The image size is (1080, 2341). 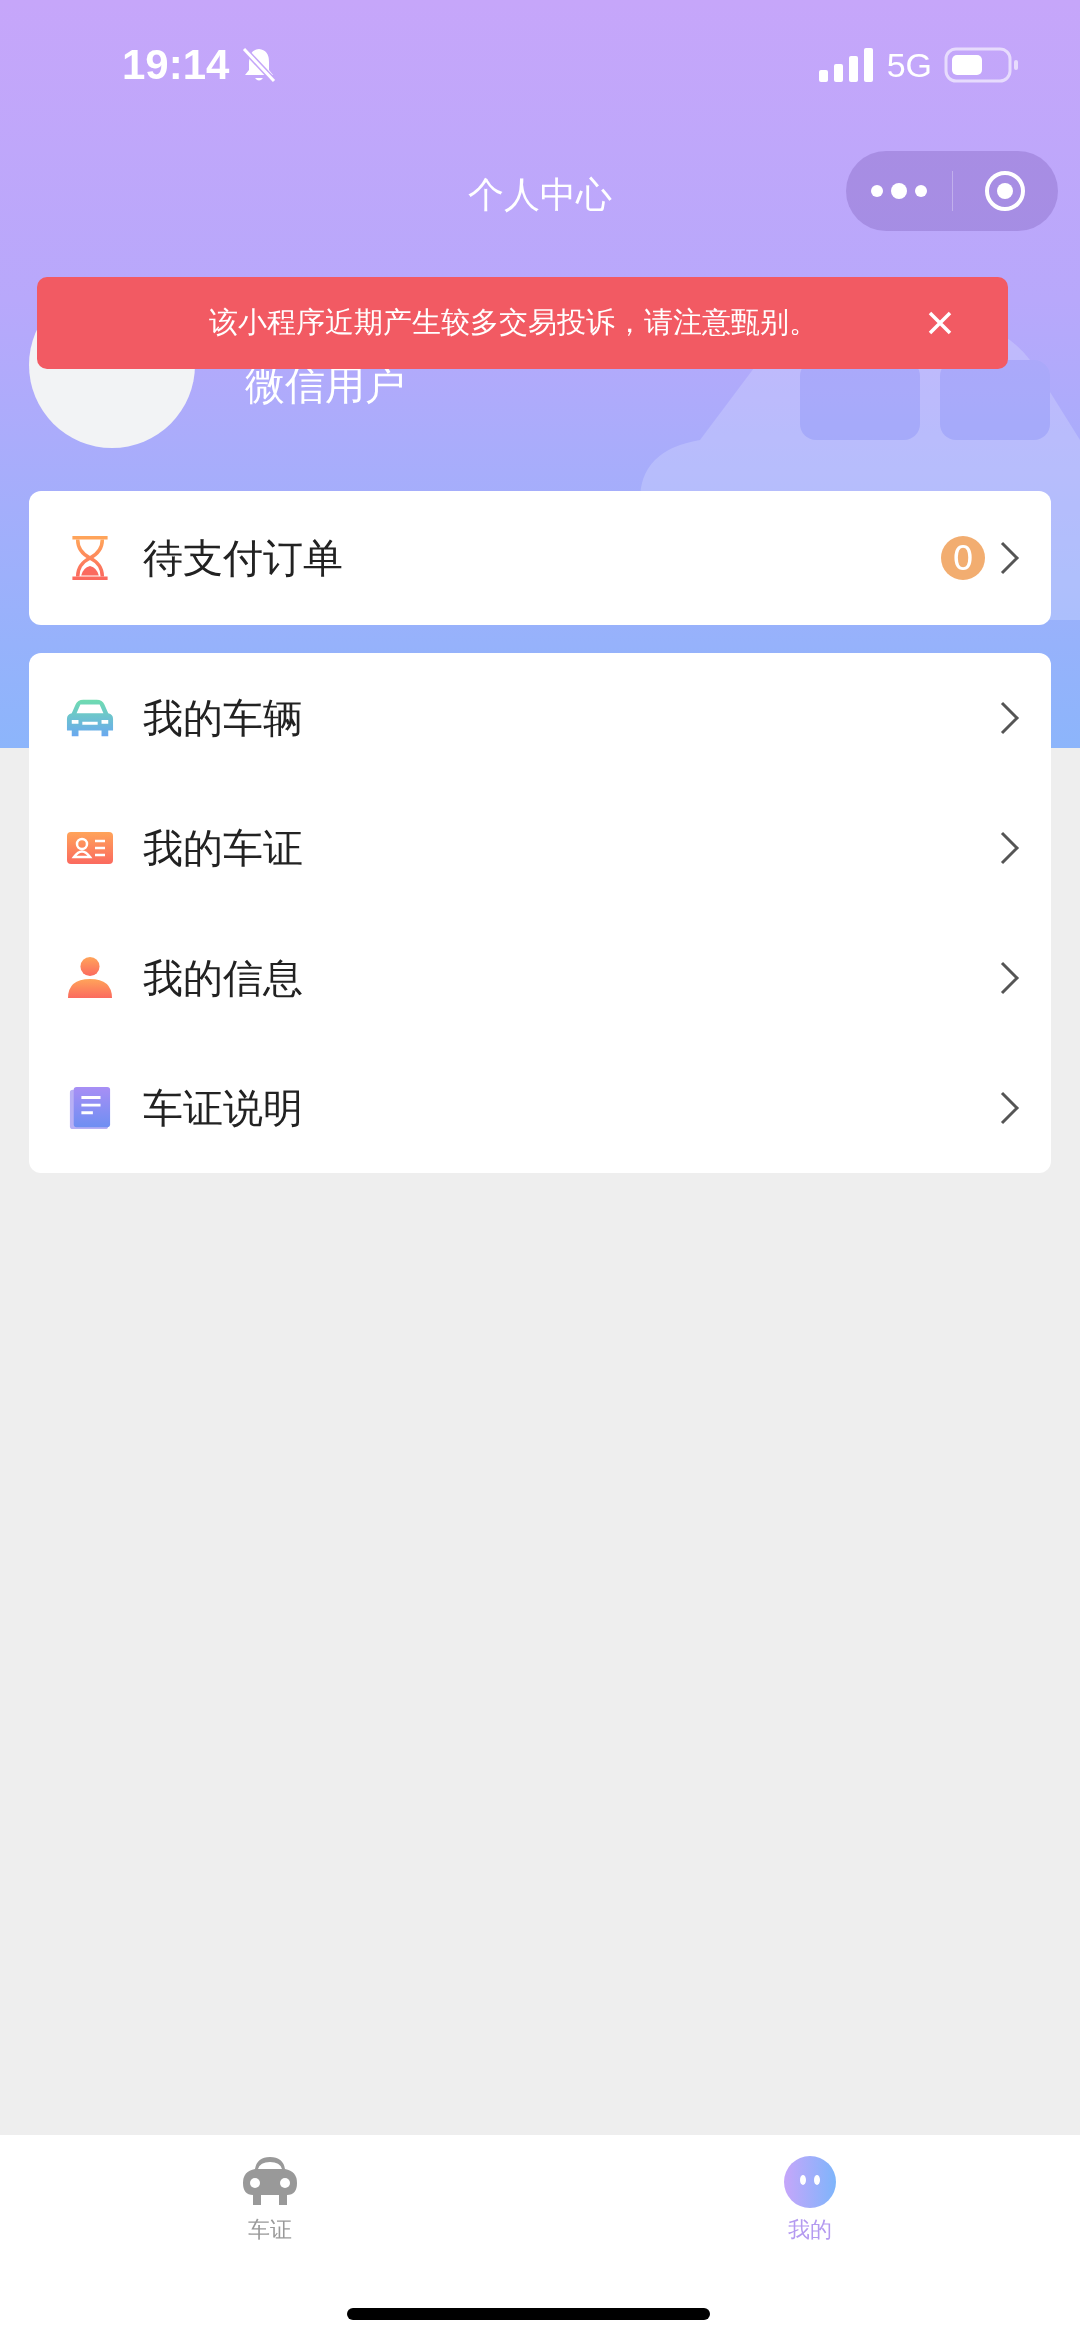 What do you see at coordinates (1005, 191) in the screenshot?
I see `close-target-icon` at bounding box center [1005, 191].